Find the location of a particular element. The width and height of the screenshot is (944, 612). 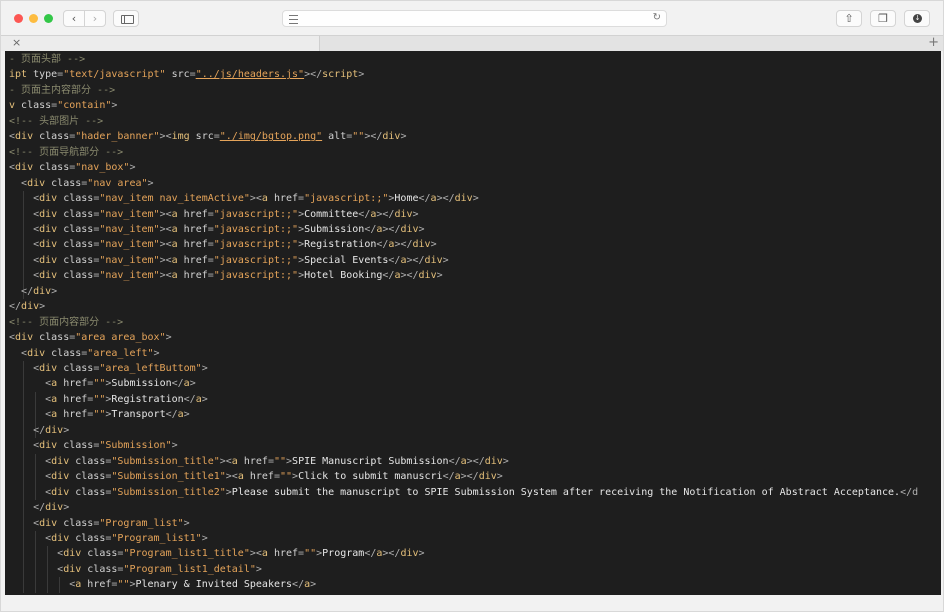

code-line: <div class="Program_list1"> is located at coordinates (108, 538).